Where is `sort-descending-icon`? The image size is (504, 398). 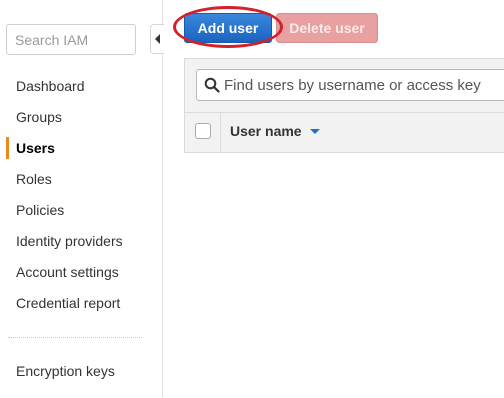
sort-descending-icon is located at coordinates (314, 131).